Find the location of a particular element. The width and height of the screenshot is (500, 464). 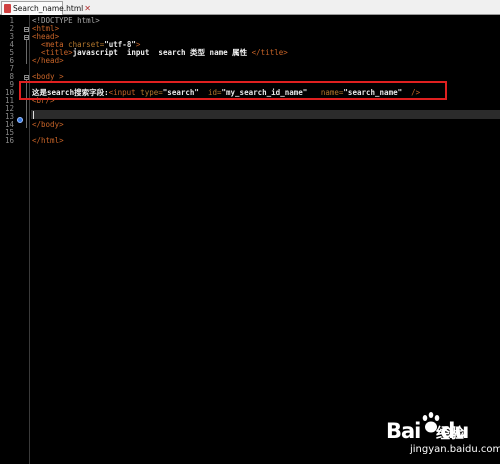

annotation-box is located at coordinates (233, 90).